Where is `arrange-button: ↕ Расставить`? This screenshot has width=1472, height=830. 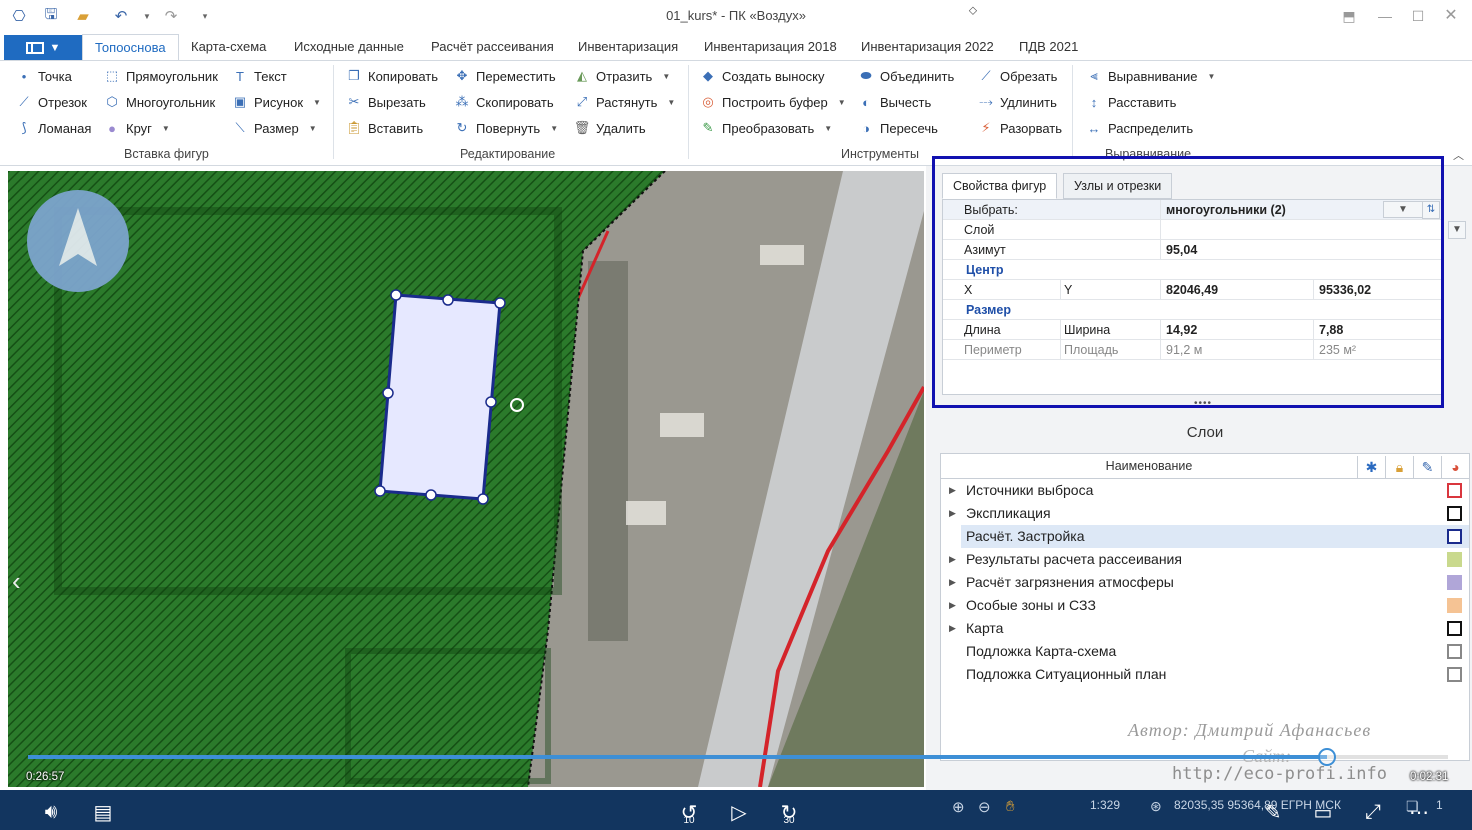 arrange-button: ↕ Расставить is located at coordinates (1131, 102).